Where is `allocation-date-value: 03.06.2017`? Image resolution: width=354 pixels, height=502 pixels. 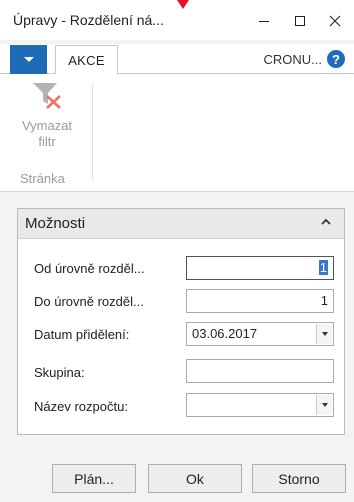
allocation-date-value: 03.06.2017 is located at coordinates (225, 333).